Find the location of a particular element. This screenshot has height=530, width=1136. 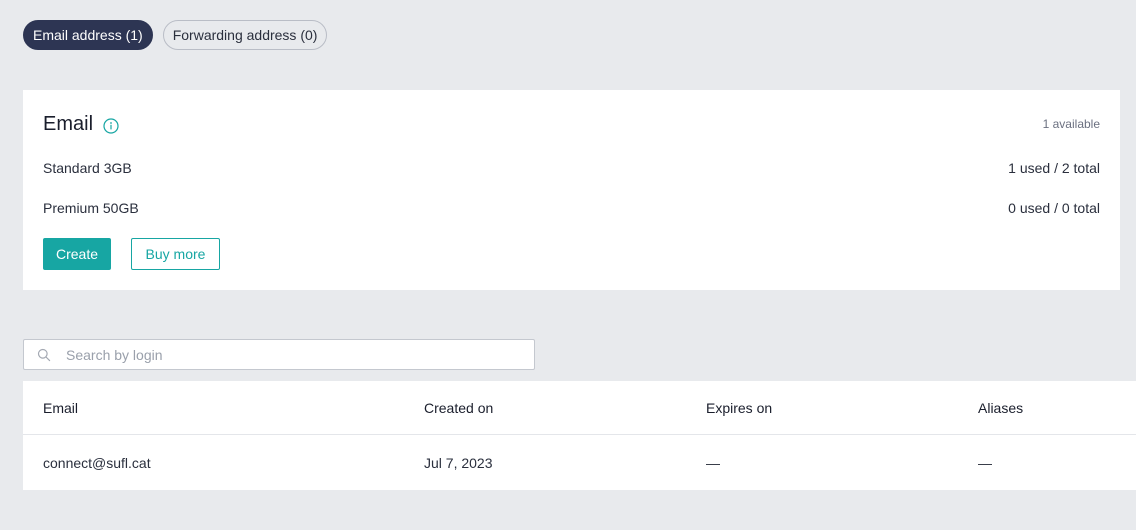

column-header-email: Email is located at coordinates (60, 408).